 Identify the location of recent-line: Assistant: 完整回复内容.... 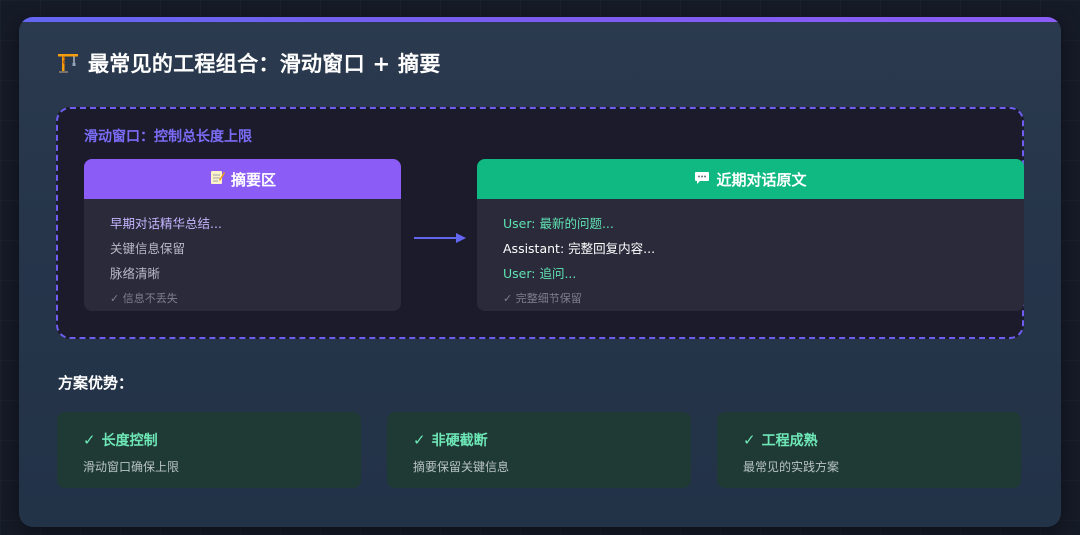
(579, 248).